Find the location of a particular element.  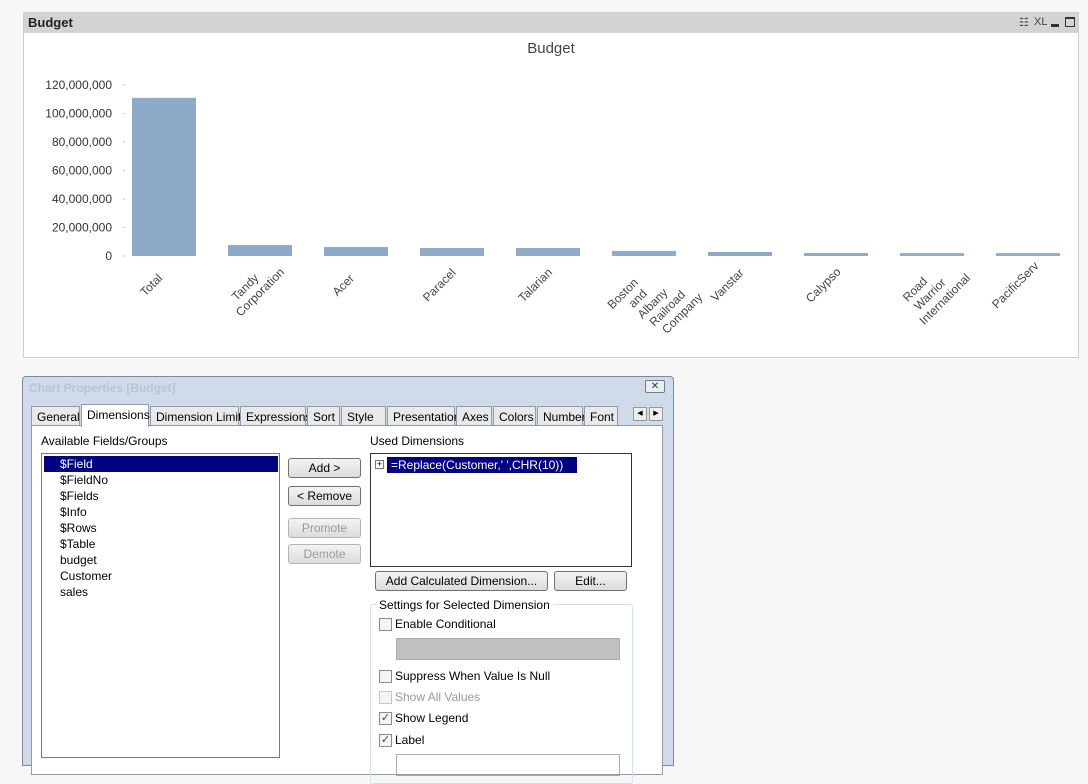

panel-title: Budget is located at coordinates (50, 22).